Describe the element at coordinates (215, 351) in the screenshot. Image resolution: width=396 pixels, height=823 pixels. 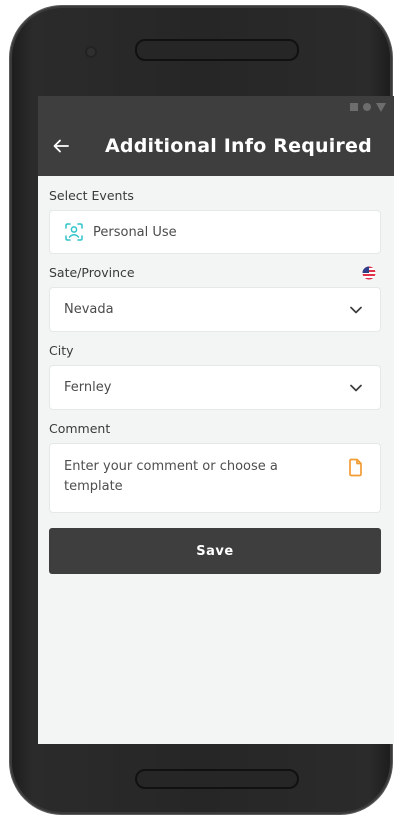
I see `city-label: City` at that location.